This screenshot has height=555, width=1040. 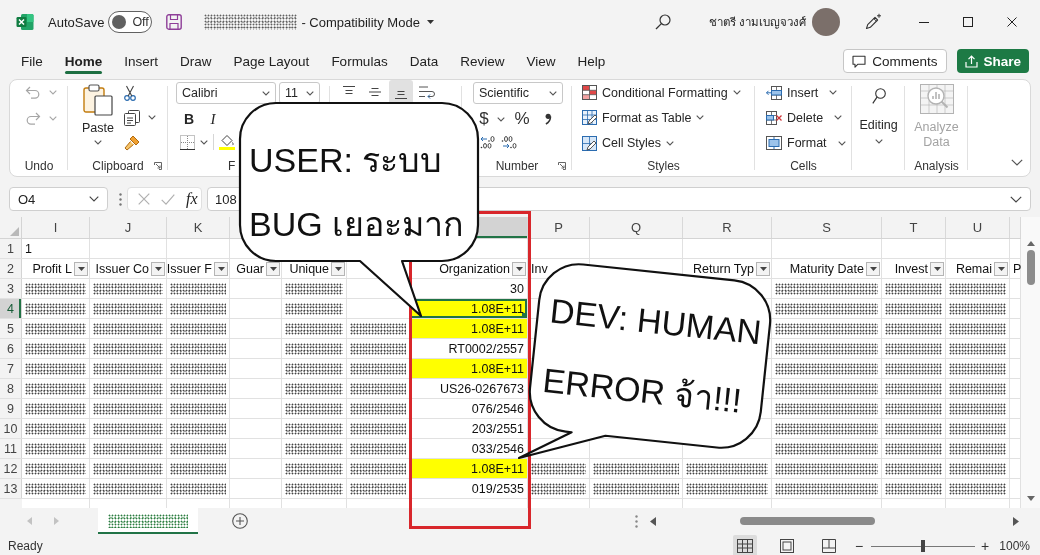 I want to click on status-text: Ready, so click(x=25, y=546).